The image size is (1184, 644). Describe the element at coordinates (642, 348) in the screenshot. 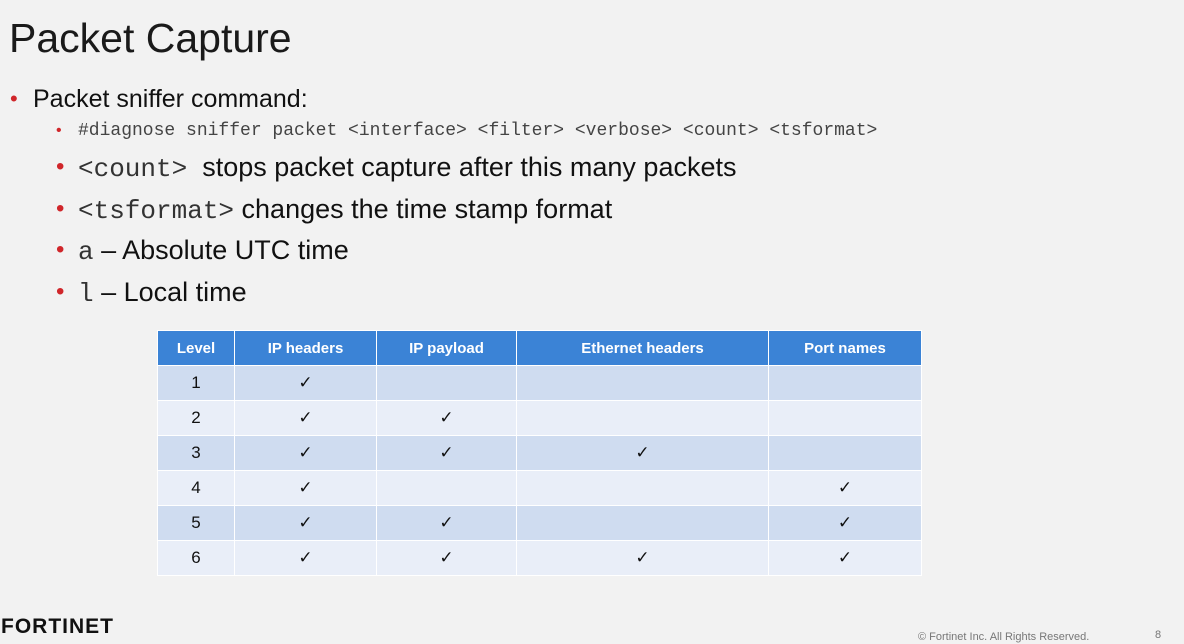

I see `header-ethernet-headers: Ethernet headers` at that location.